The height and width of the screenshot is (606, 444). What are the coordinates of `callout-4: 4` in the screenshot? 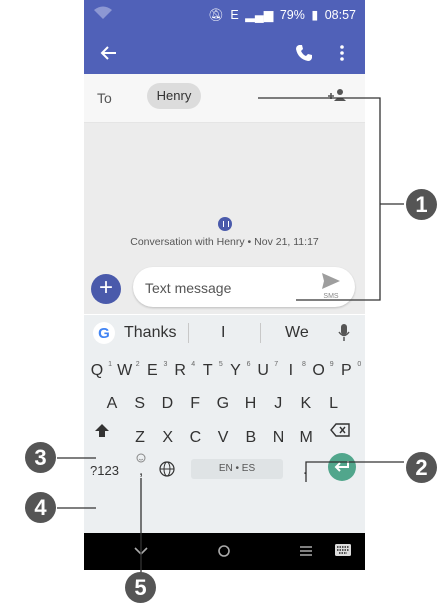 It's located at (40, 507).